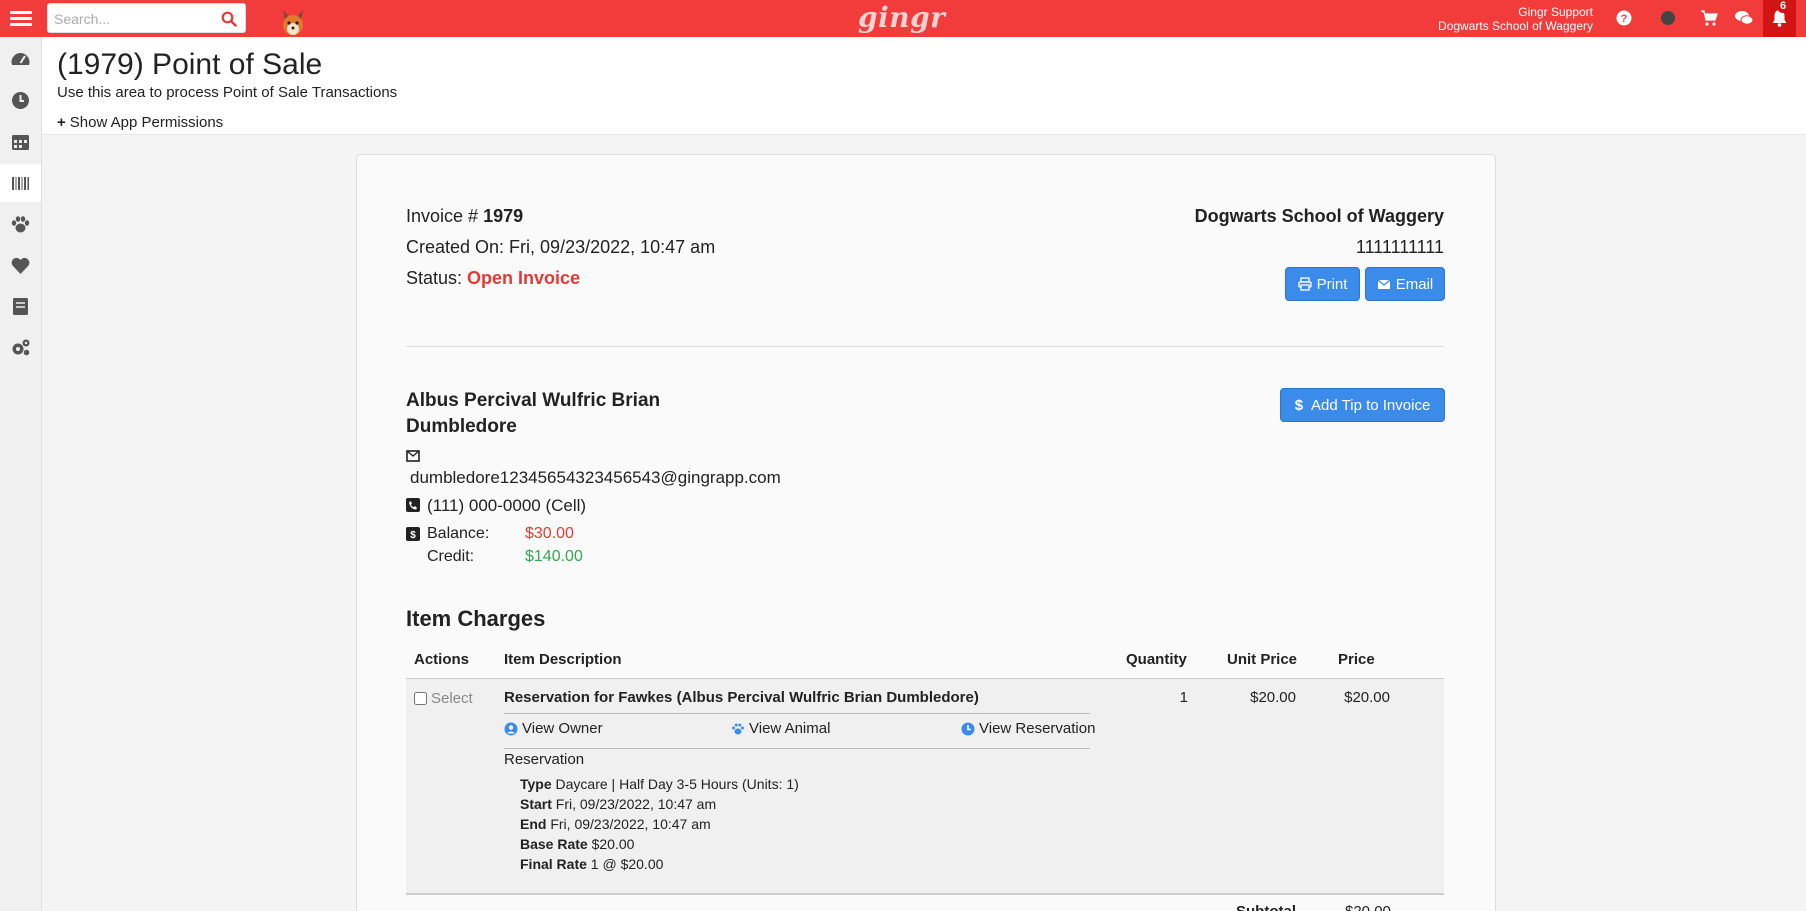 This screenshot has height=911, width=1806. I want to click on add-tip-button: $ Add Tip to Invoice, so click(1362, 405).